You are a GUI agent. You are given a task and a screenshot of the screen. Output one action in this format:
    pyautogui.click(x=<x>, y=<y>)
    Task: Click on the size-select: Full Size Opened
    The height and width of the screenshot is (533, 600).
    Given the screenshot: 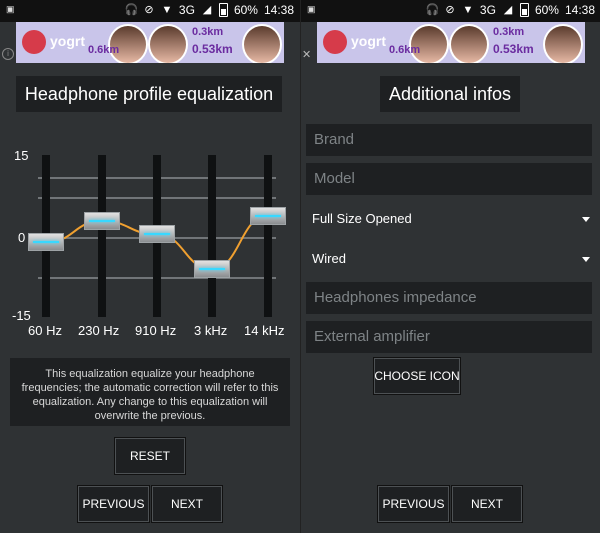 What is the action you would take?
    pyautogui.click(x=449, y=219)
    